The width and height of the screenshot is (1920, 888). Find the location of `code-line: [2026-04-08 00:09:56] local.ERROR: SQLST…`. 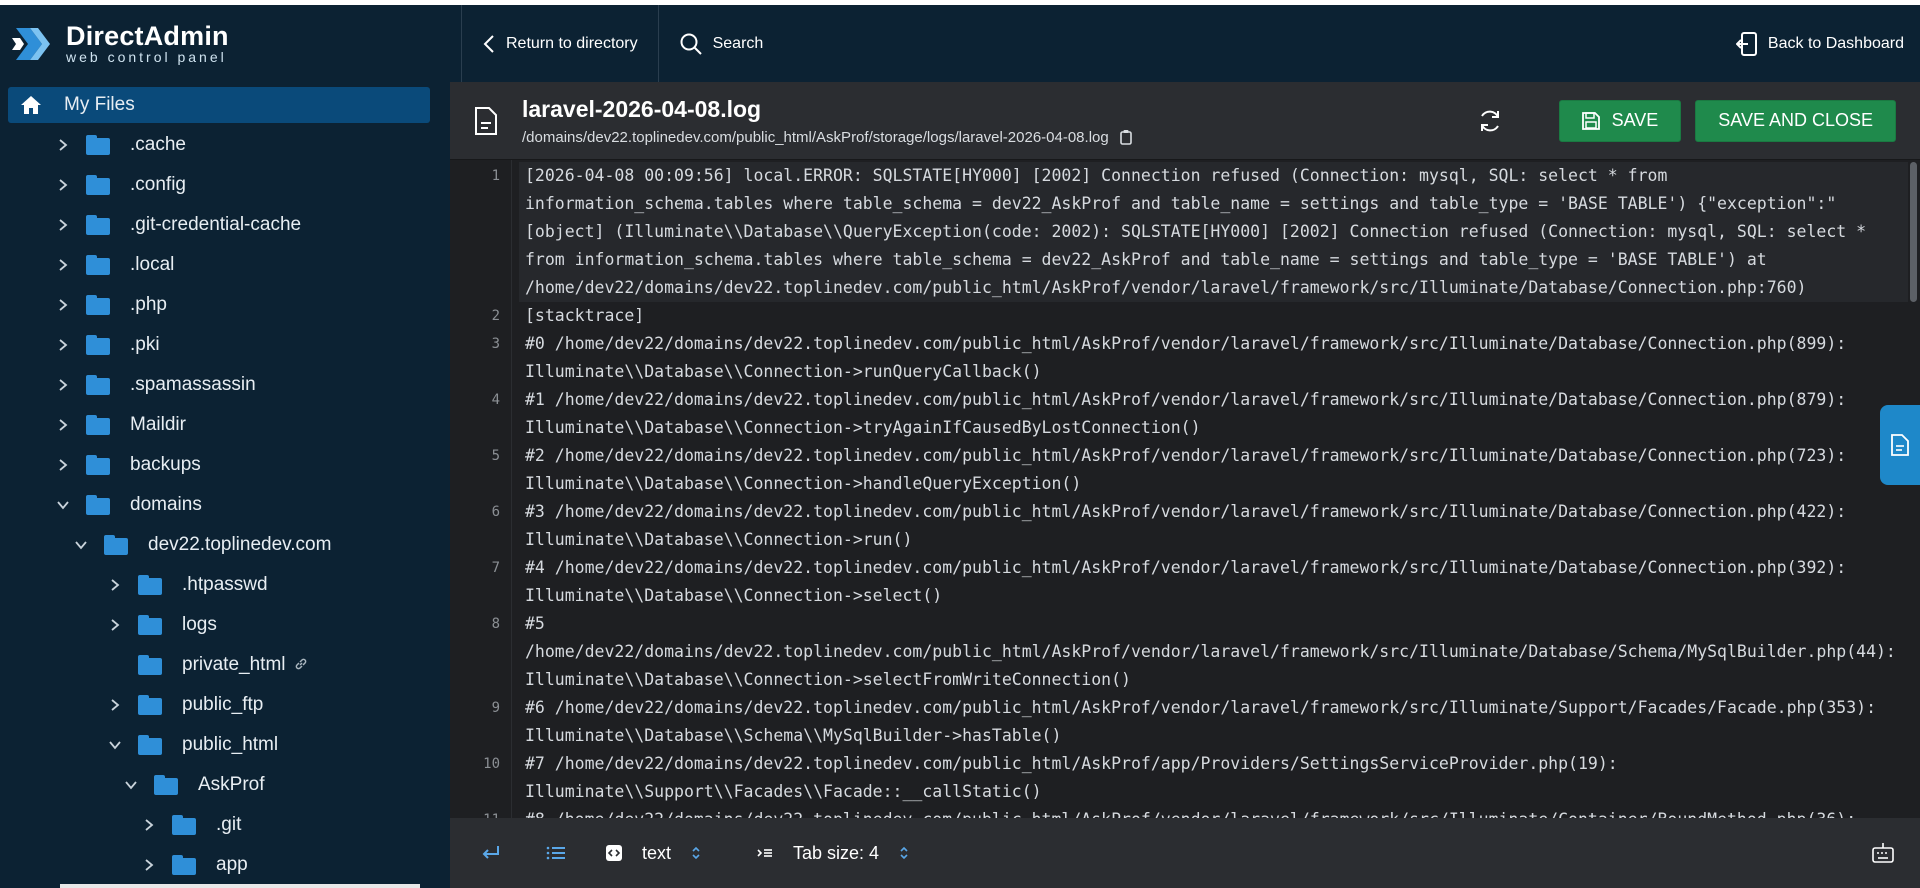

code-line: [2026-04-08 00:09:56] local.ERROR: SQLST… is located at coordinates (1214, 176).